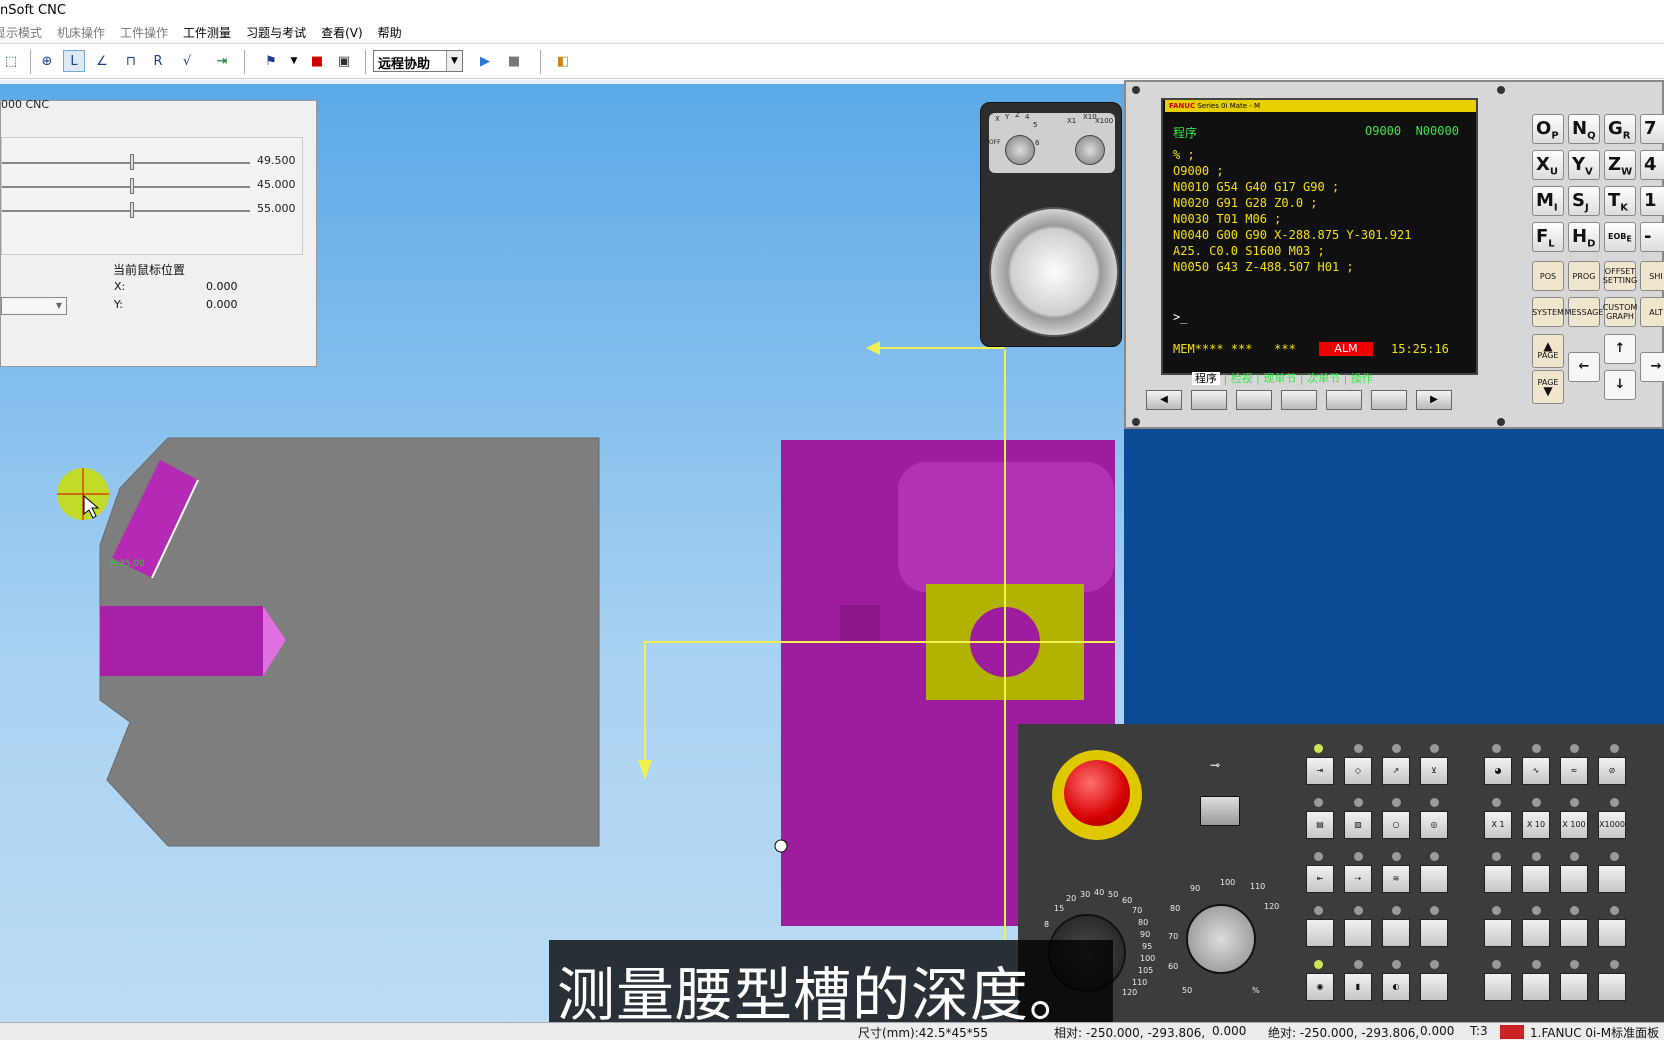 The width and height of the screenshot is (1664, 1040). Describe the element at coordinates (1652, 276) in the screenshot. I see `key-shift: SHI` at that location.